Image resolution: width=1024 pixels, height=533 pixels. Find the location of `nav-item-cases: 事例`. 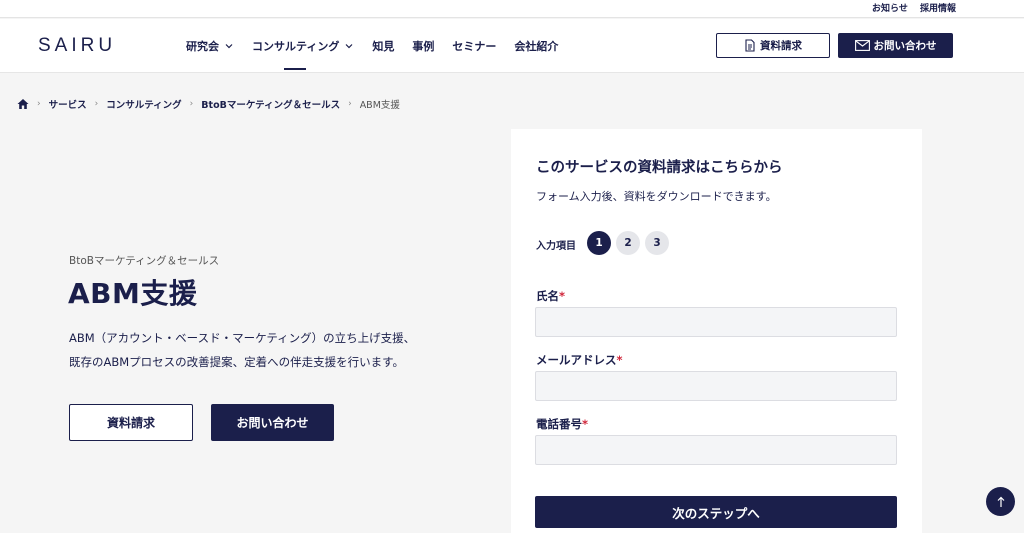

nav-item-cases: 事例 is located at coordinates (423, 46).